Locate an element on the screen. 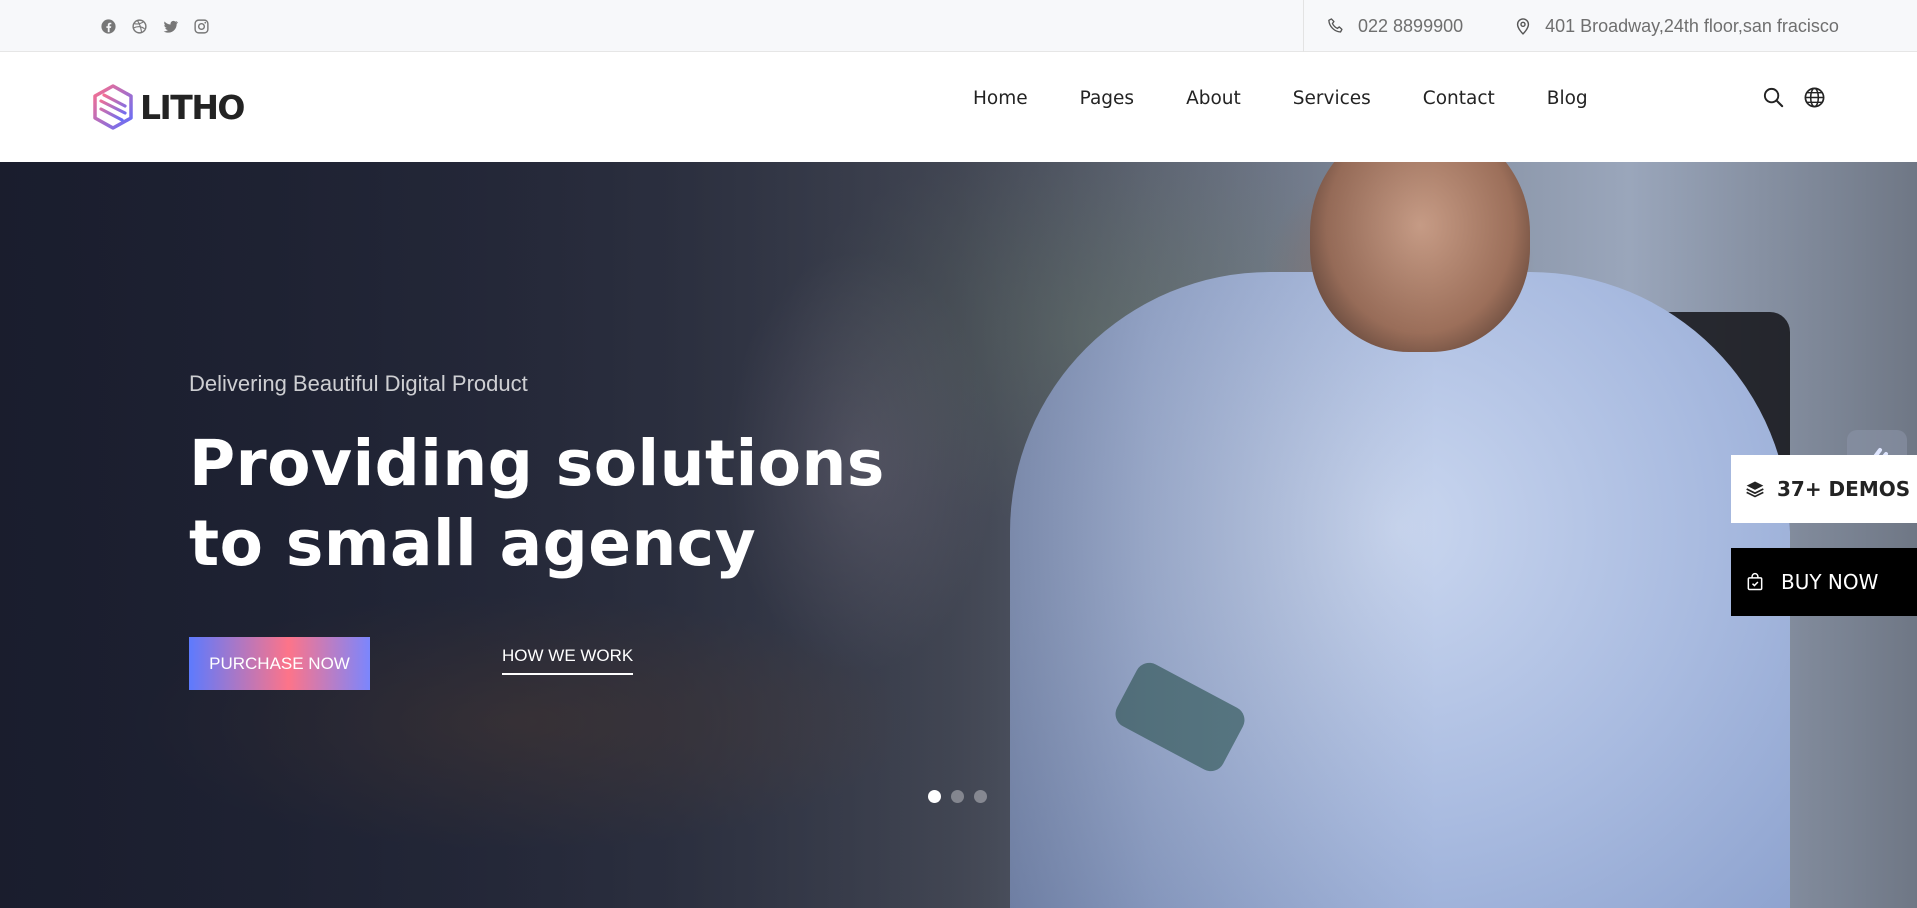 This screenshot has height=908, width=1917. address-text: 401 Broadway,24th floor,san fracisco is located at coordinates (1692, 25).